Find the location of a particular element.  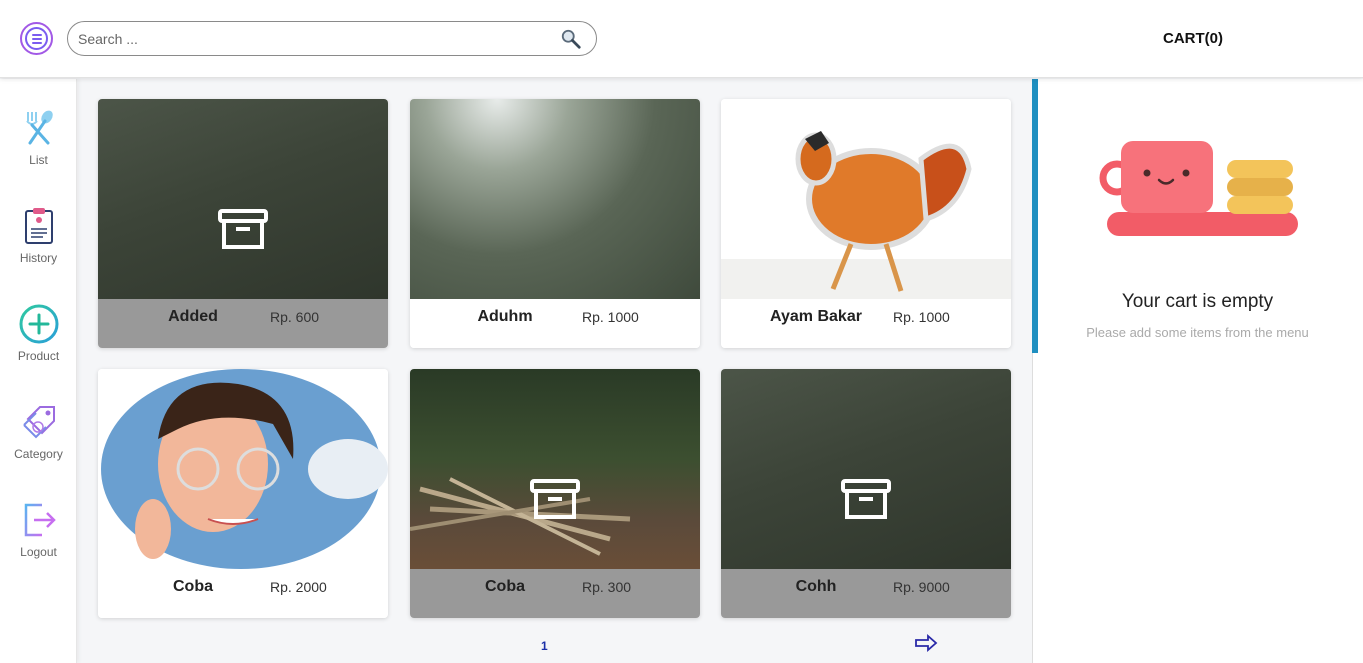

product-name: Cohh is located at coordinates (816, 586).